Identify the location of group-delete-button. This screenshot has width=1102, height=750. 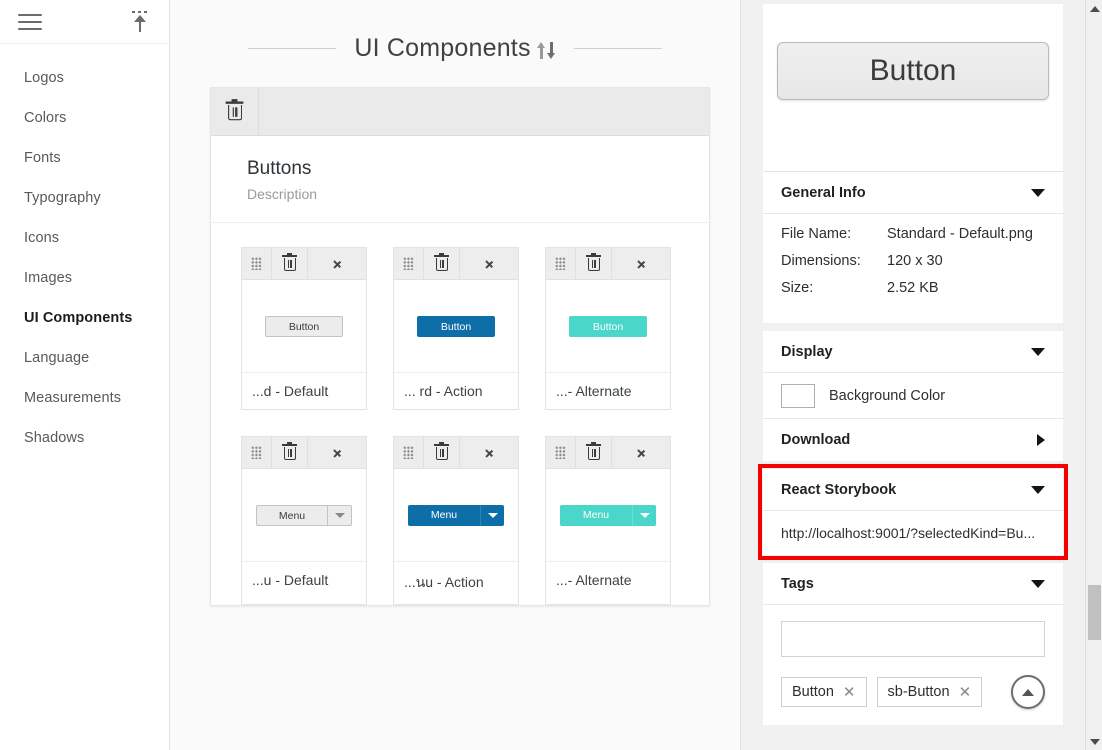
(235, 111).